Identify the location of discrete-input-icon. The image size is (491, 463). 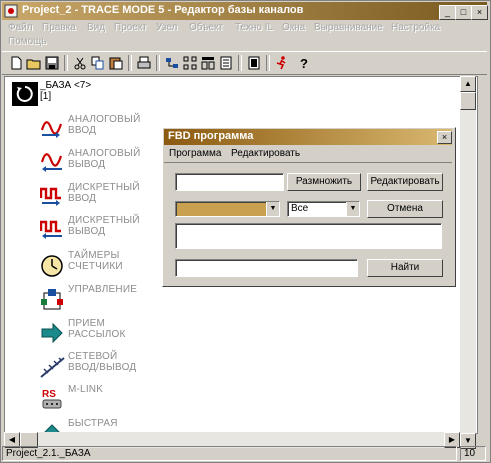
(51, 197).